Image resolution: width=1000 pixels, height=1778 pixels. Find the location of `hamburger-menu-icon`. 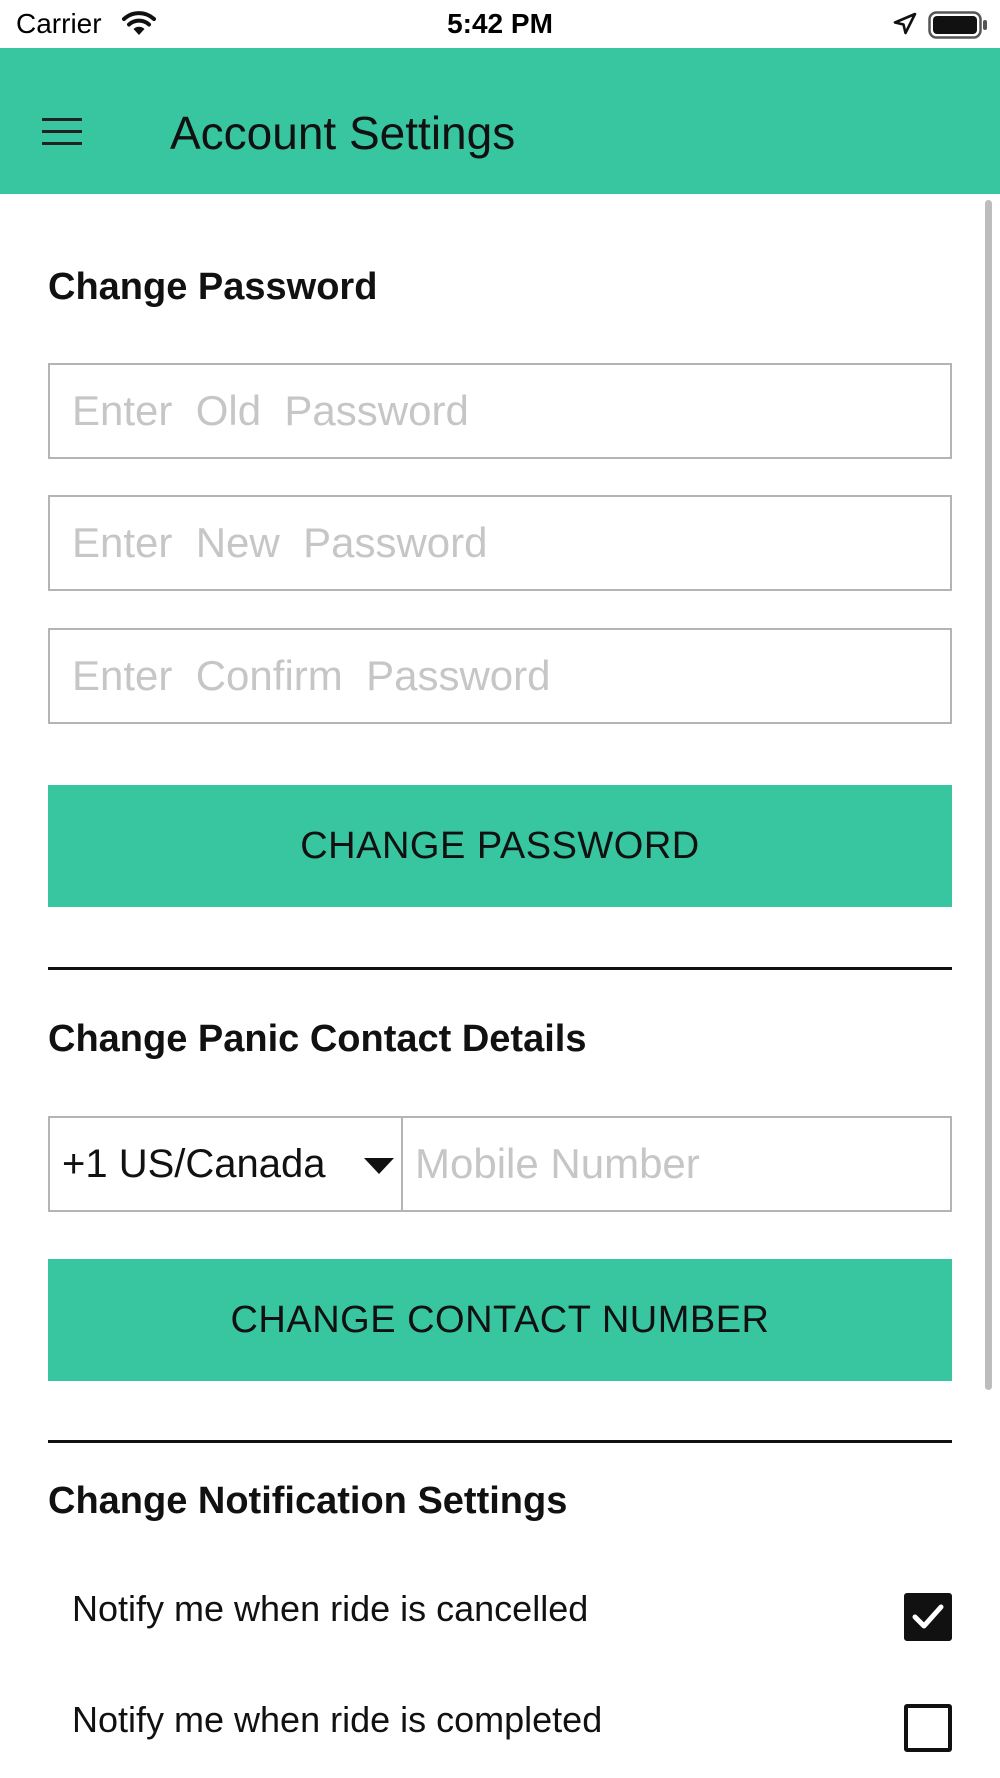

hamburger-menu-icon is located at coordinates (62, 132).